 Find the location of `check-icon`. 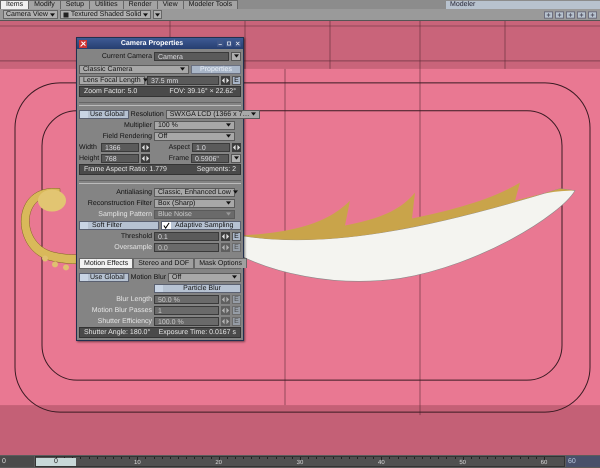

check-icon is located at coordinates (166, 225).